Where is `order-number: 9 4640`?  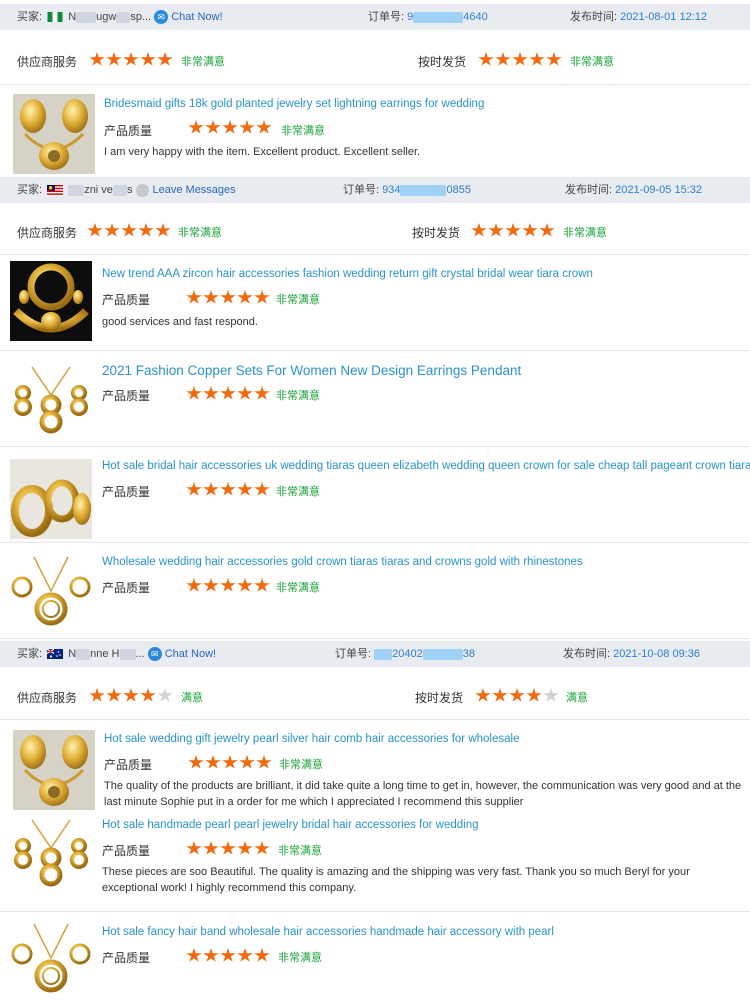 order-number: 9 4640 is located at coordinates (447, 17).